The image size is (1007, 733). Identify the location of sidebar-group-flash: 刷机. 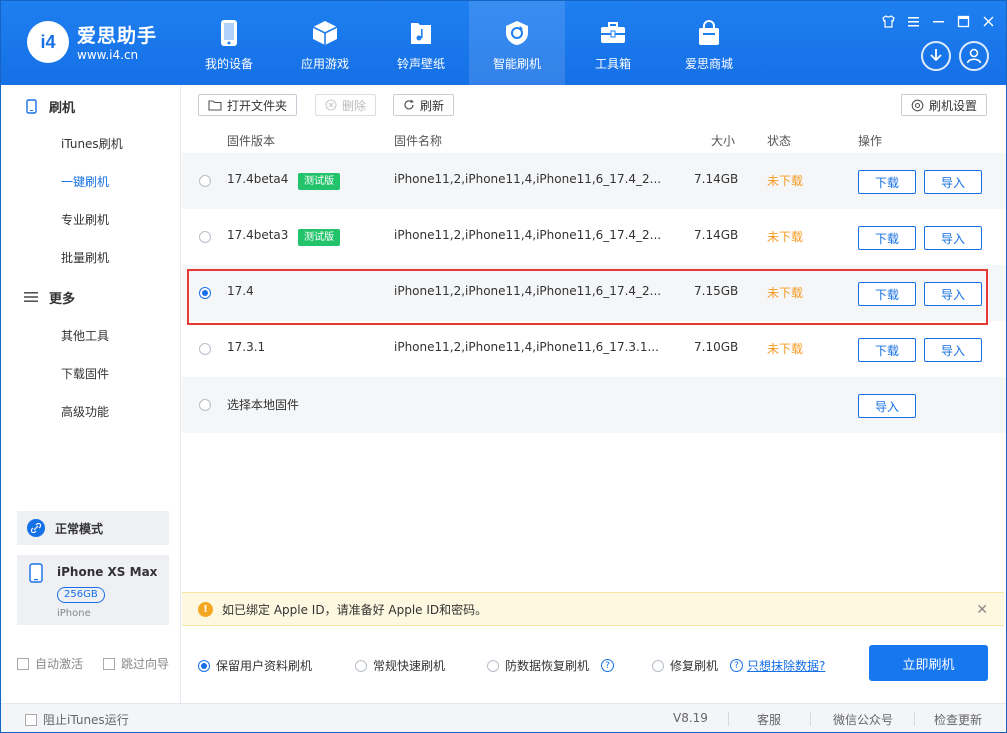
(91, 106).